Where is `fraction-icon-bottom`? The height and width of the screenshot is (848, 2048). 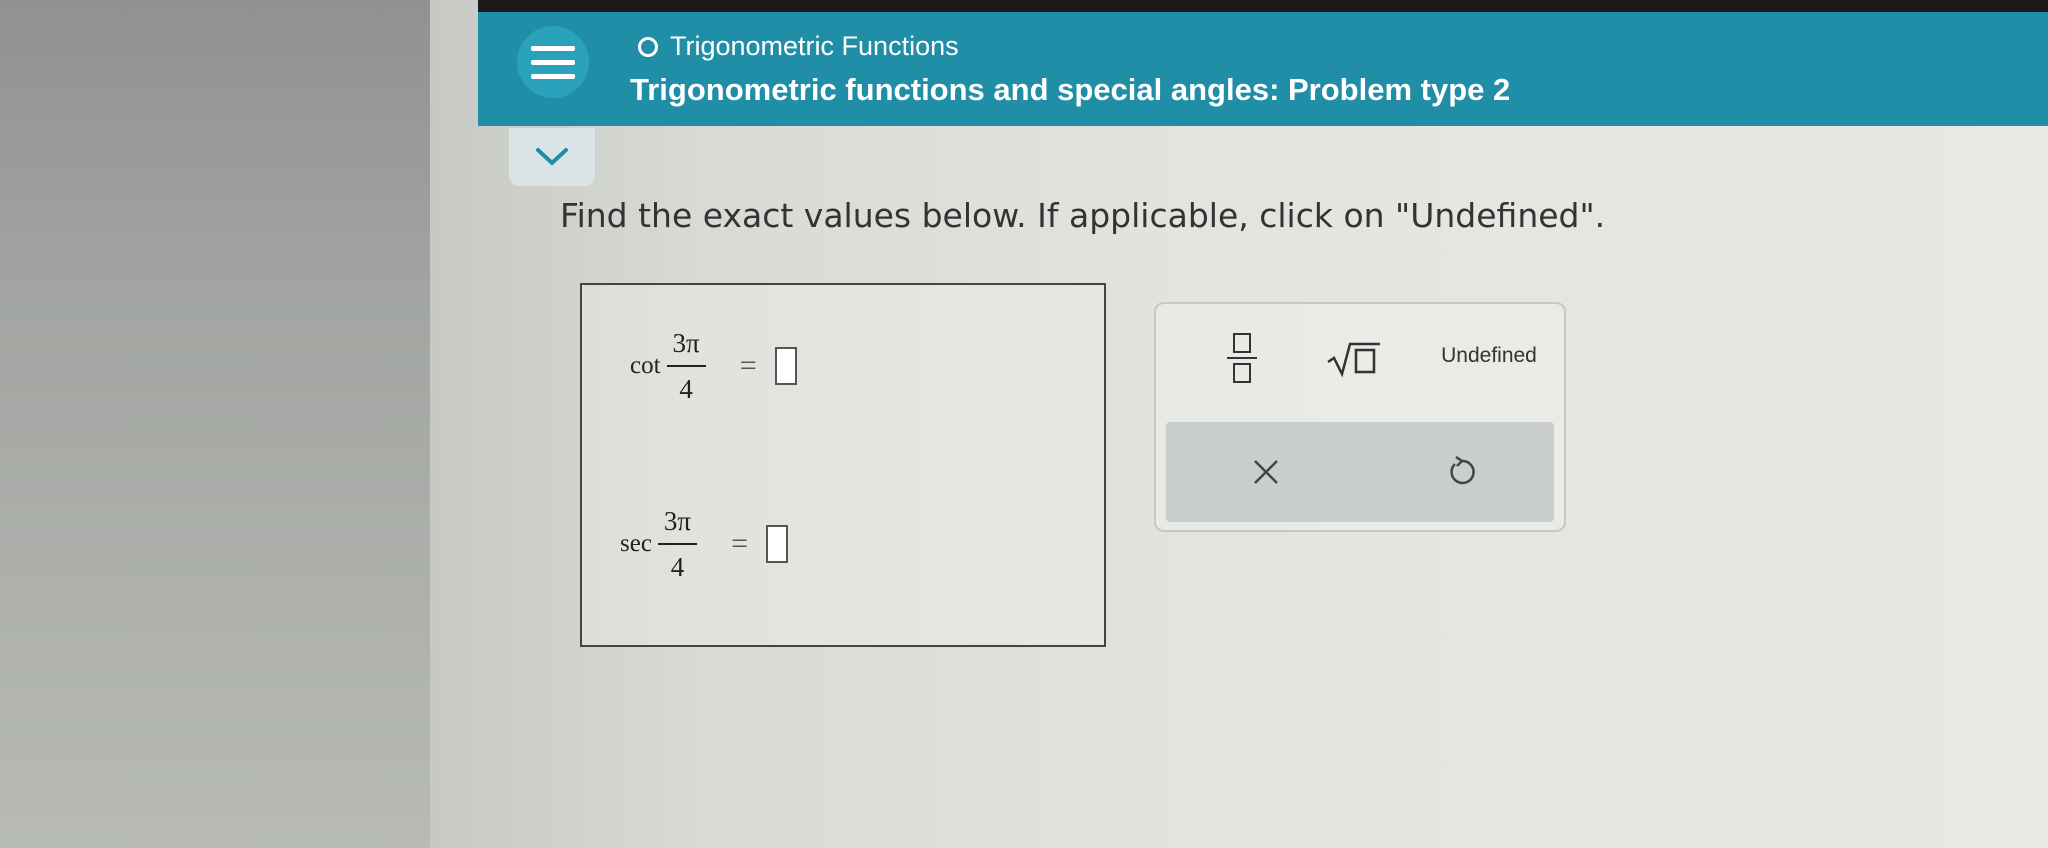 fraction-icon-bottom is located at coordinates (1242, 373).